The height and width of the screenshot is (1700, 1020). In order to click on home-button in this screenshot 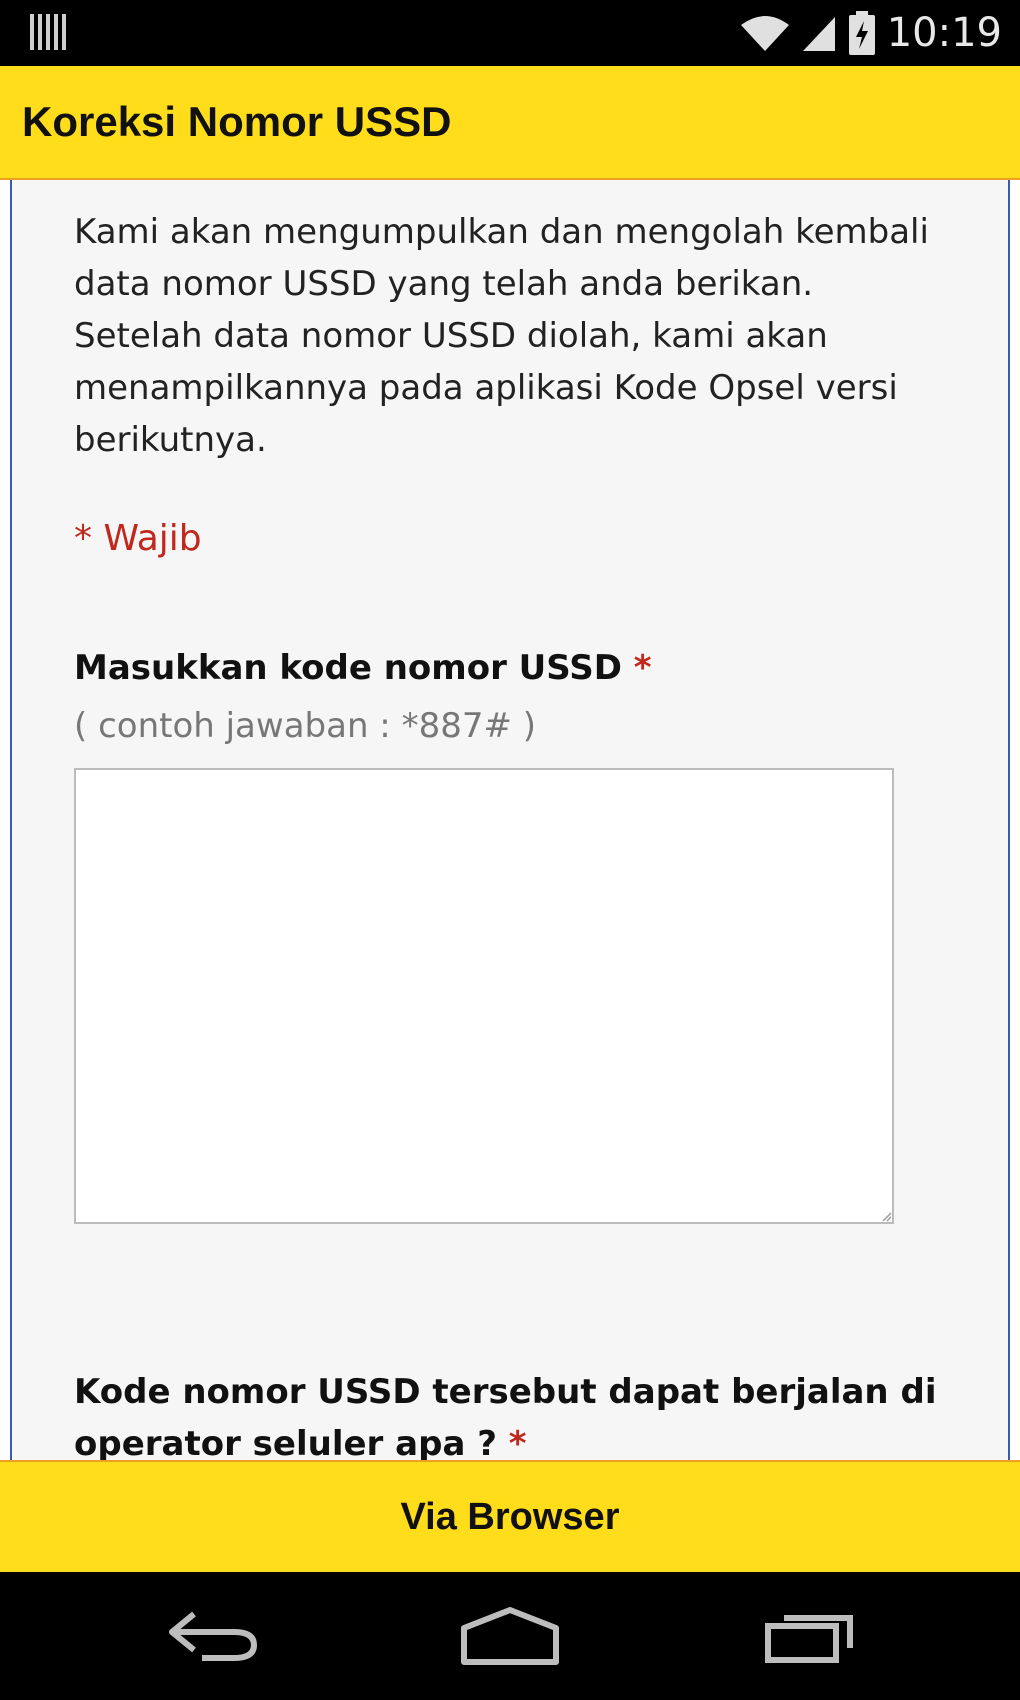, I will do `click(510, 1636)`.